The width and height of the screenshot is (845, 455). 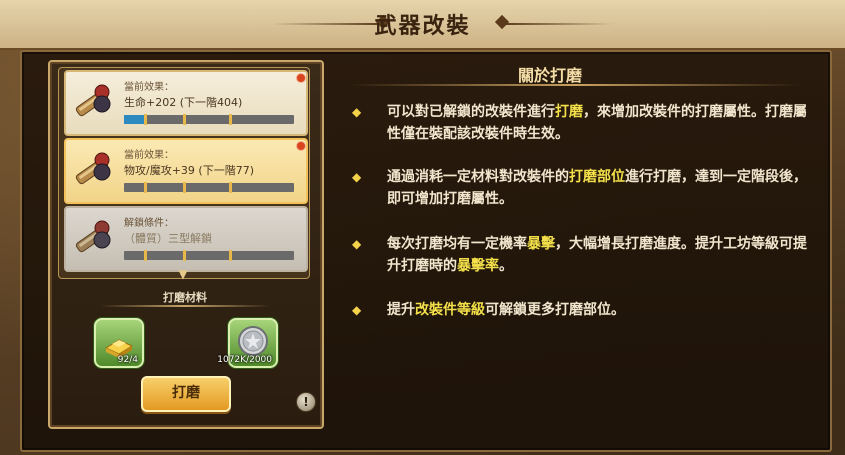 I want to click on page-title: 武器改裝, so click(x=422, y=26).